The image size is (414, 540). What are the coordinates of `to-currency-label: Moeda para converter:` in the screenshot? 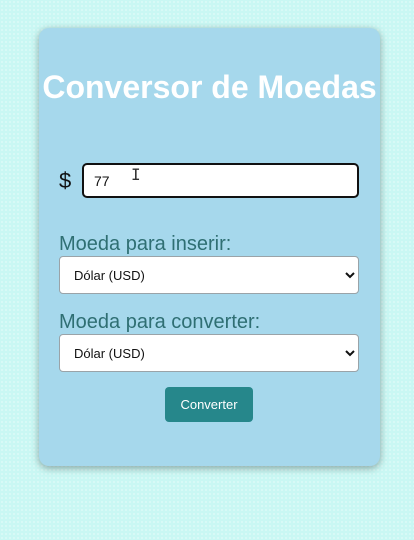 It's located at (160, 322).